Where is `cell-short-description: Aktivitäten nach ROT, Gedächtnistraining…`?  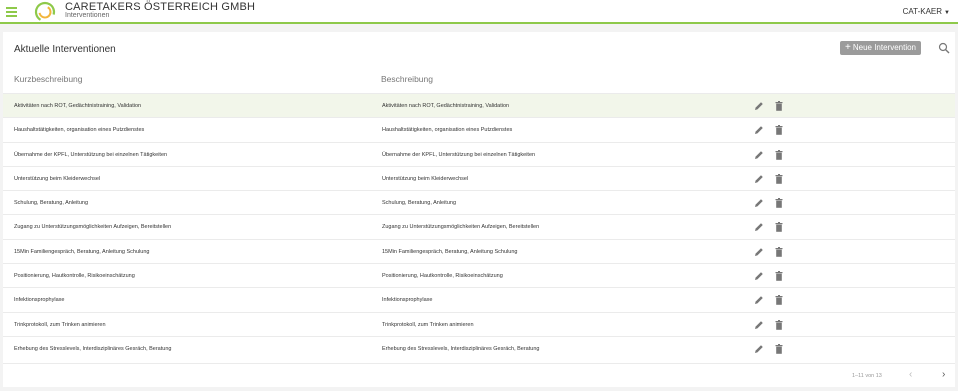
cell-short-description: Aktivitäten nach ROT, Gedächtnistraining… is located at coordinates (78, 106).